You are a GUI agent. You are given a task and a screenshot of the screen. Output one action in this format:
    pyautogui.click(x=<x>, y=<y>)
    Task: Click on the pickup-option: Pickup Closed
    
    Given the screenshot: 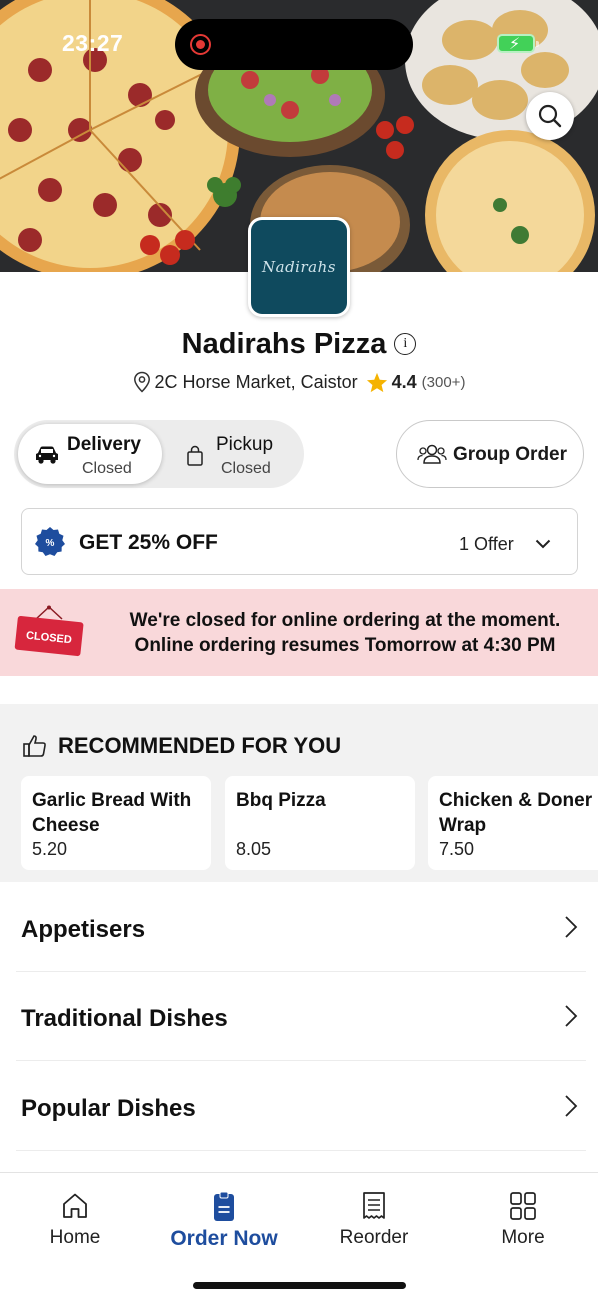 What is the action you would take?
    pyautogui.click(x=233, y=454)
    